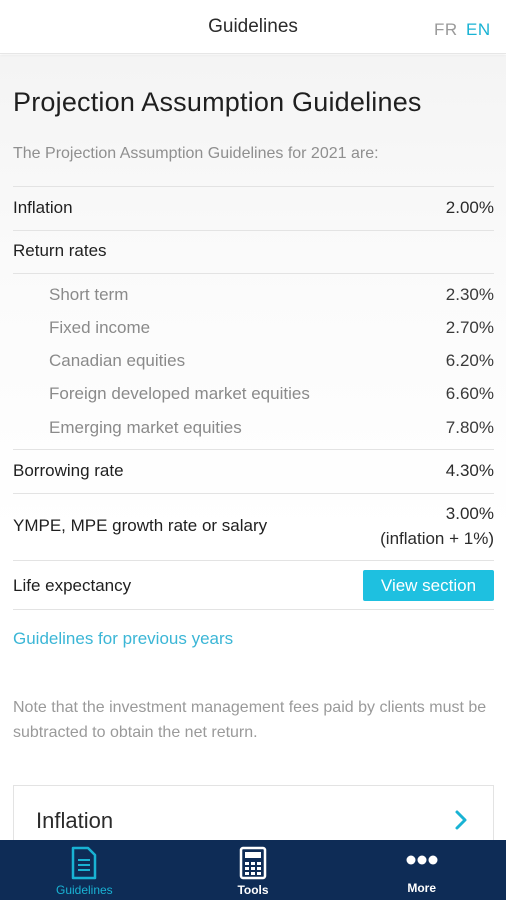 The image size is (506, 900). I want to click on rate-label: Short term, so click(89, 294).